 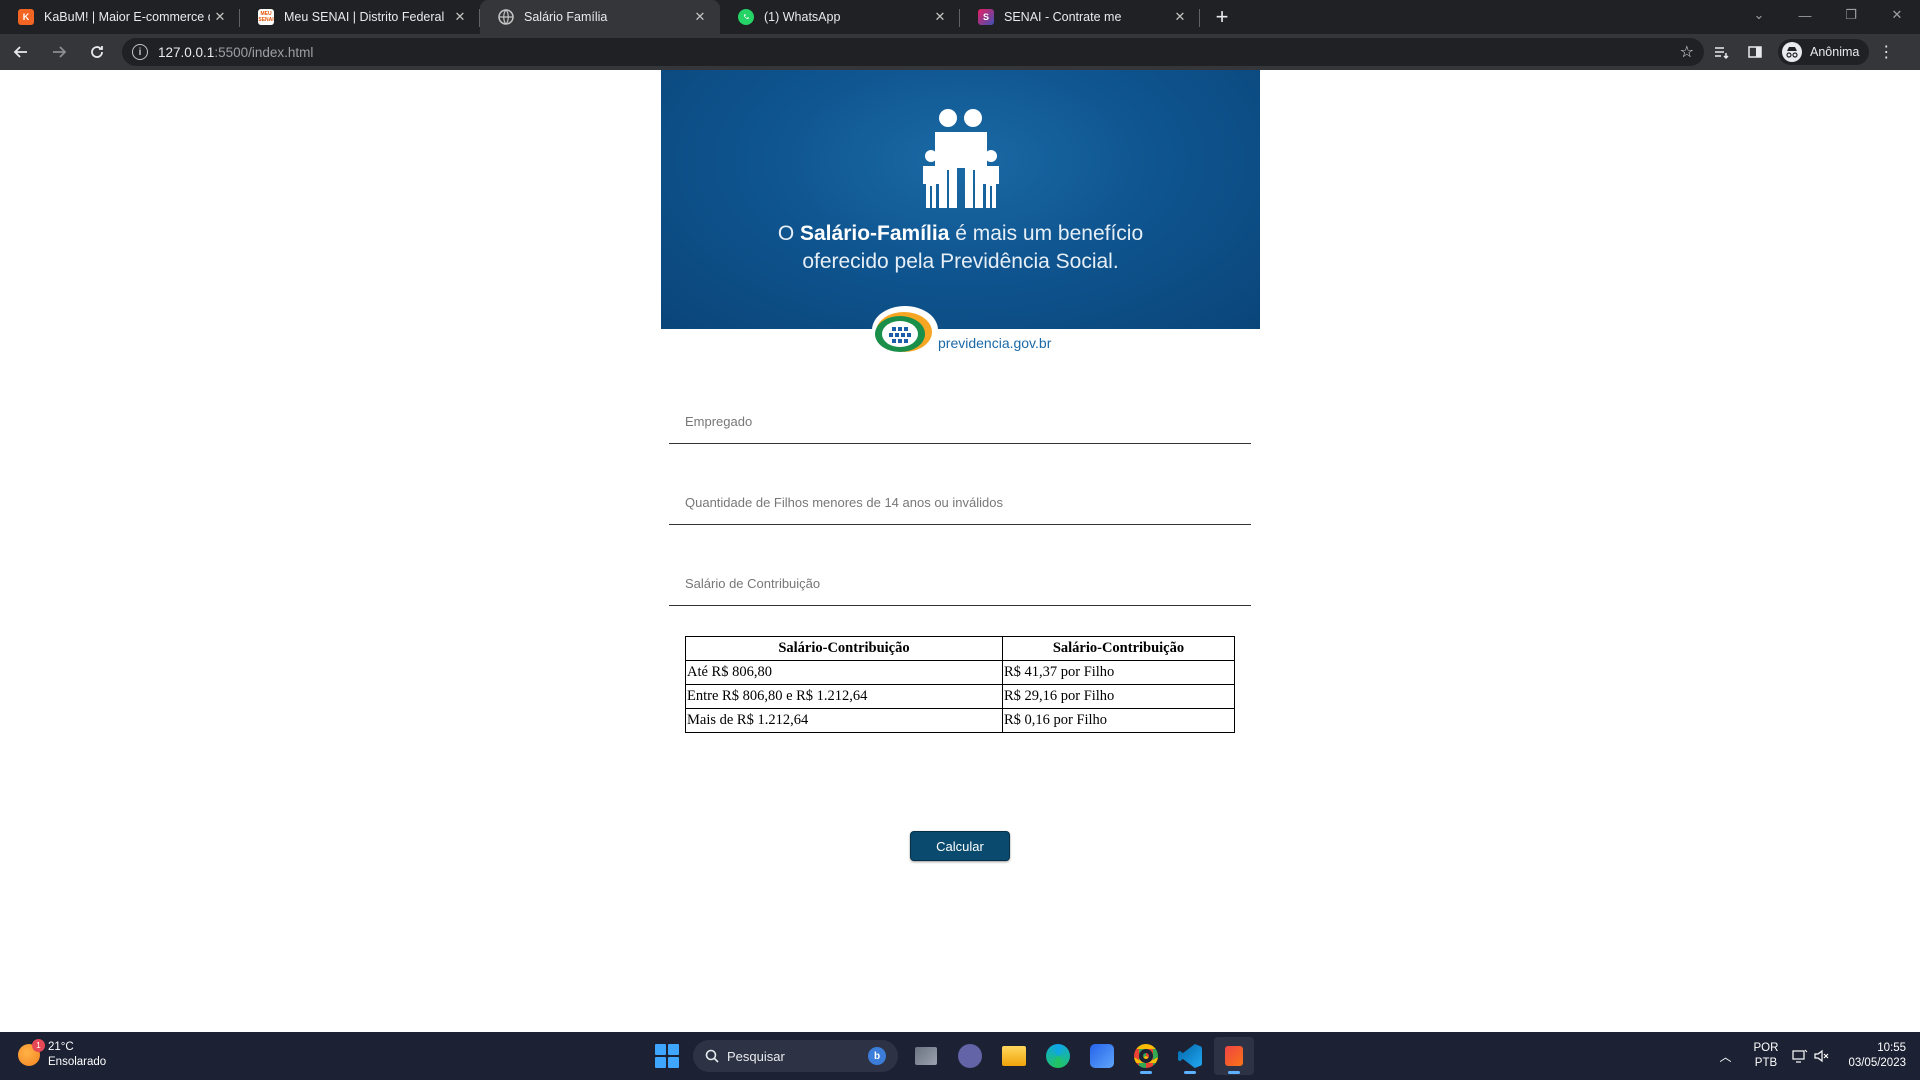 What do you see at coordinates (127, 17) in the screenshot?
I see `tab-title: KaBuM! | Maior E-commerce de Tecnologia` at bounding box center [127, 17].